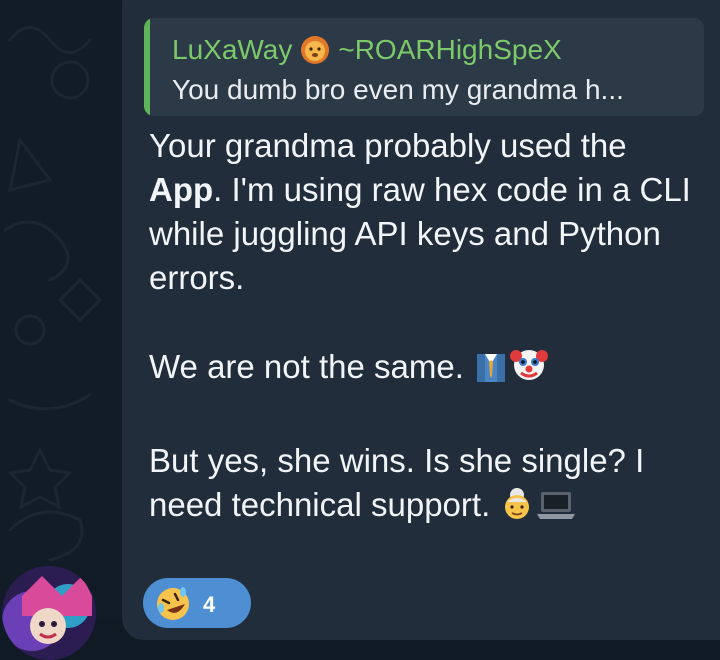 The width and height of the screenshot is (720, 660). Describe the element at coordinates (197, 603) in the screenshot. I see `reaction-chip: 4` at that location.